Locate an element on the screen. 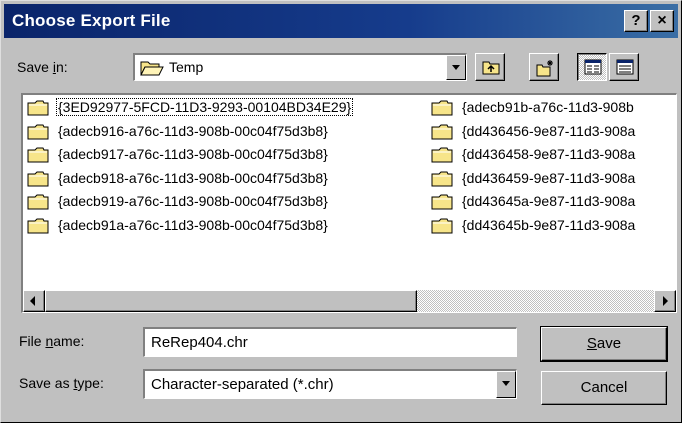 The image size is (682, 423). file-name-input: ReRep404.chr is located at coordinates (330, 342).